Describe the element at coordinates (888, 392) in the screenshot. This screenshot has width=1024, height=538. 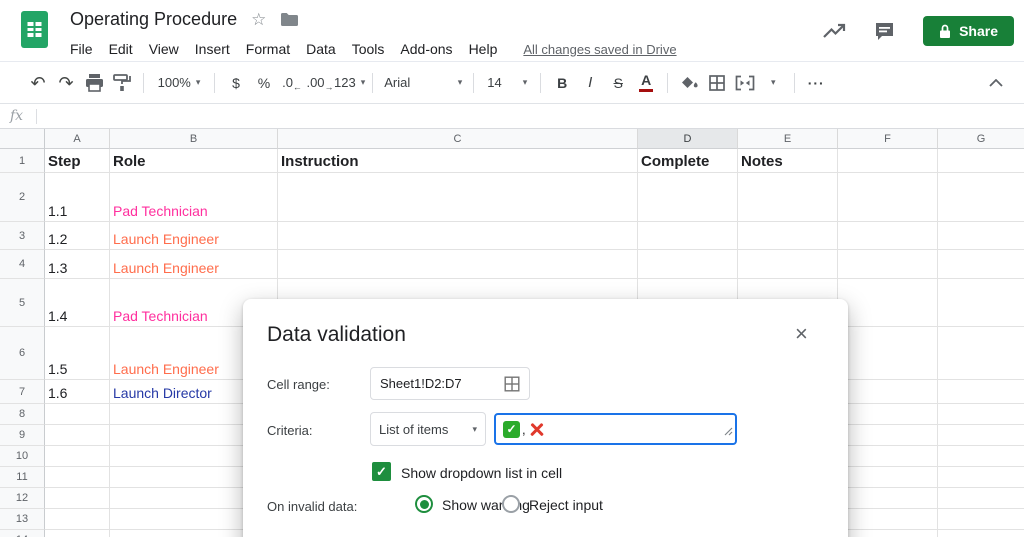
I see `cell-f7` at that location.